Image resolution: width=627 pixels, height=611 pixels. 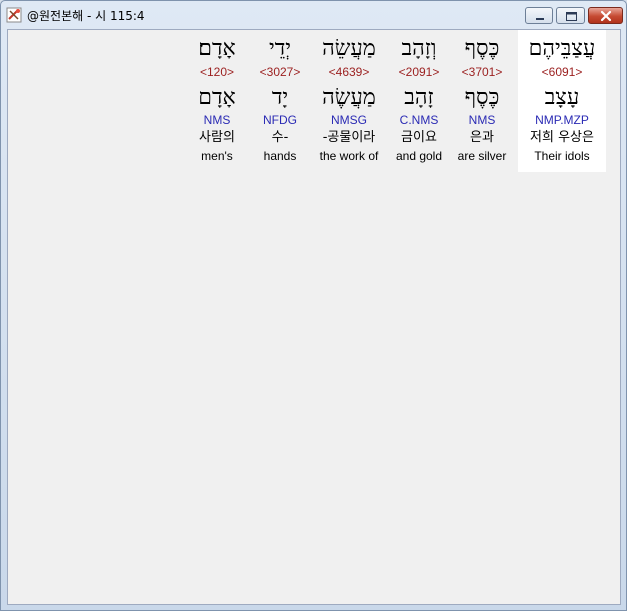 I want to click on title-bar: @원전본해 - 시 115:4, so click(x=313, y=15).